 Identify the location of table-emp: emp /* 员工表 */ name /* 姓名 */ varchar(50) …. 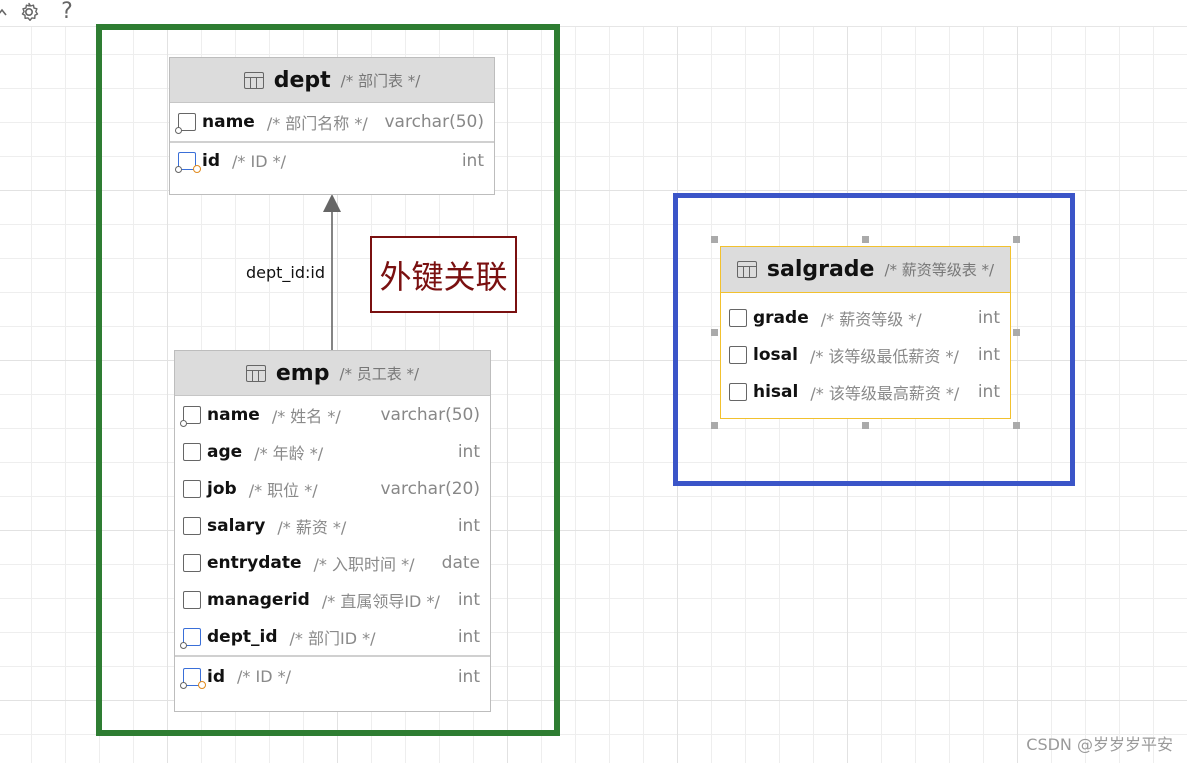
(332, 531).